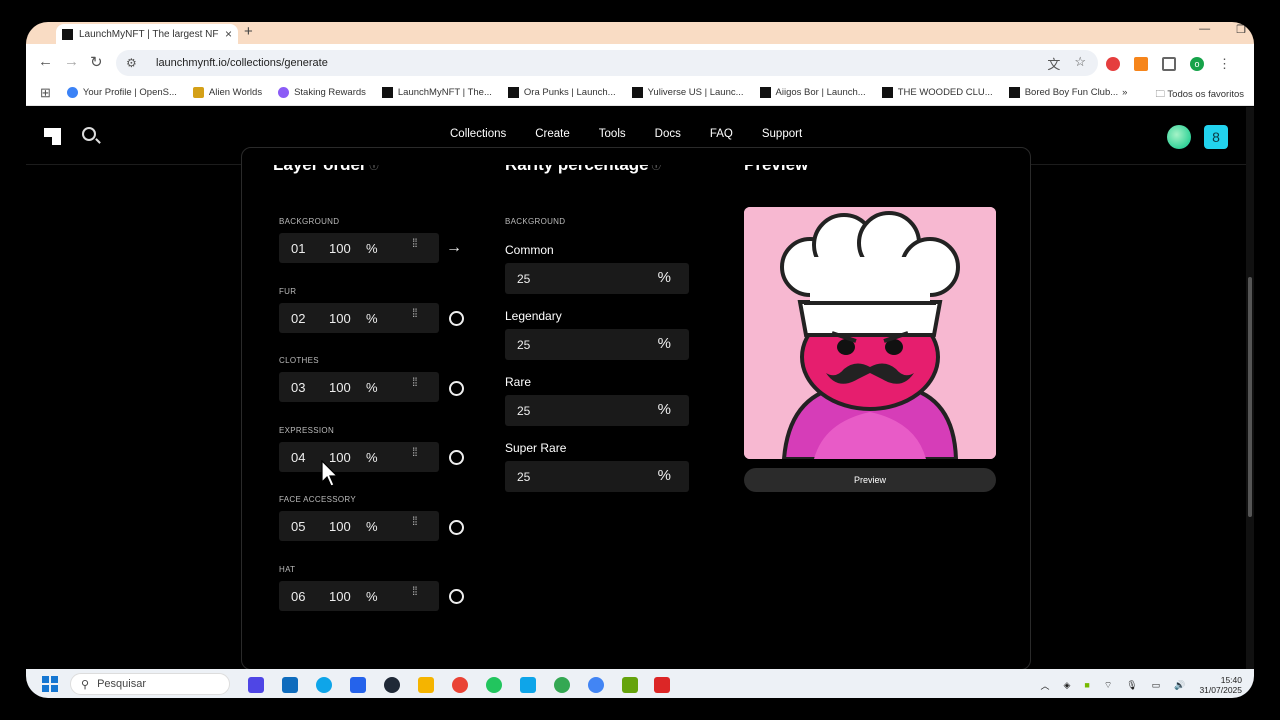  Describe the element at coordinates (1241, 29) in the screenshot. I see `restore-icon: ❐` at that location.